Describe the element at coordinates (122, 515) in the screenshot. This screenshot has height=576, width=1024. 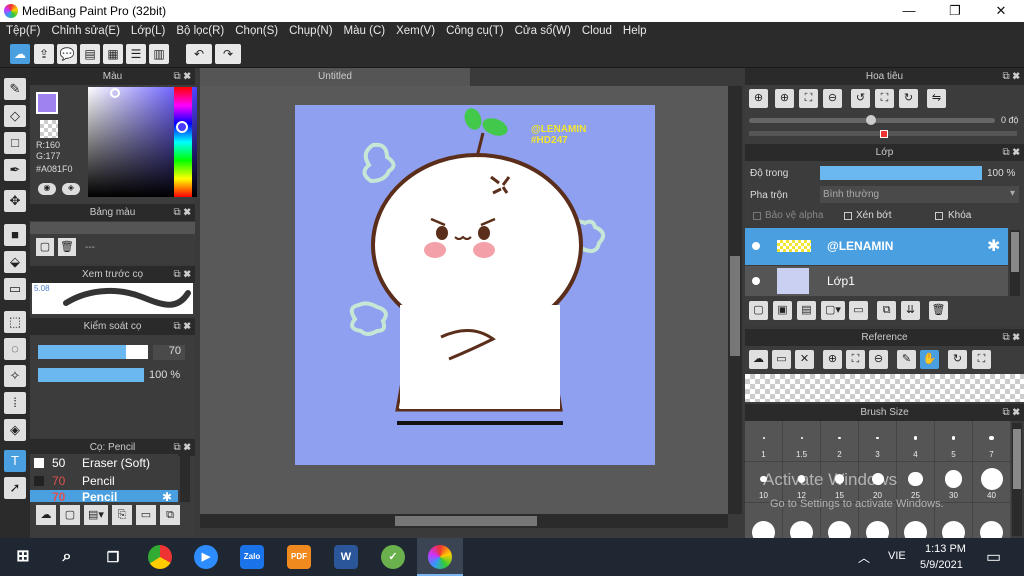
I see `brush-settings-icon: ⎘` at that location.